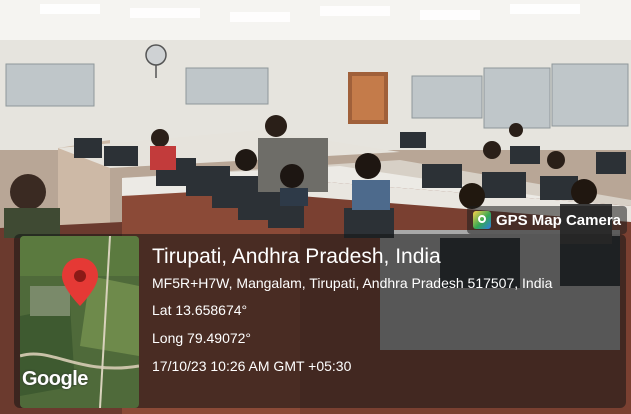  I want to click on gps-map-camera-badge: GPS Map Camera, so click(546, 220).